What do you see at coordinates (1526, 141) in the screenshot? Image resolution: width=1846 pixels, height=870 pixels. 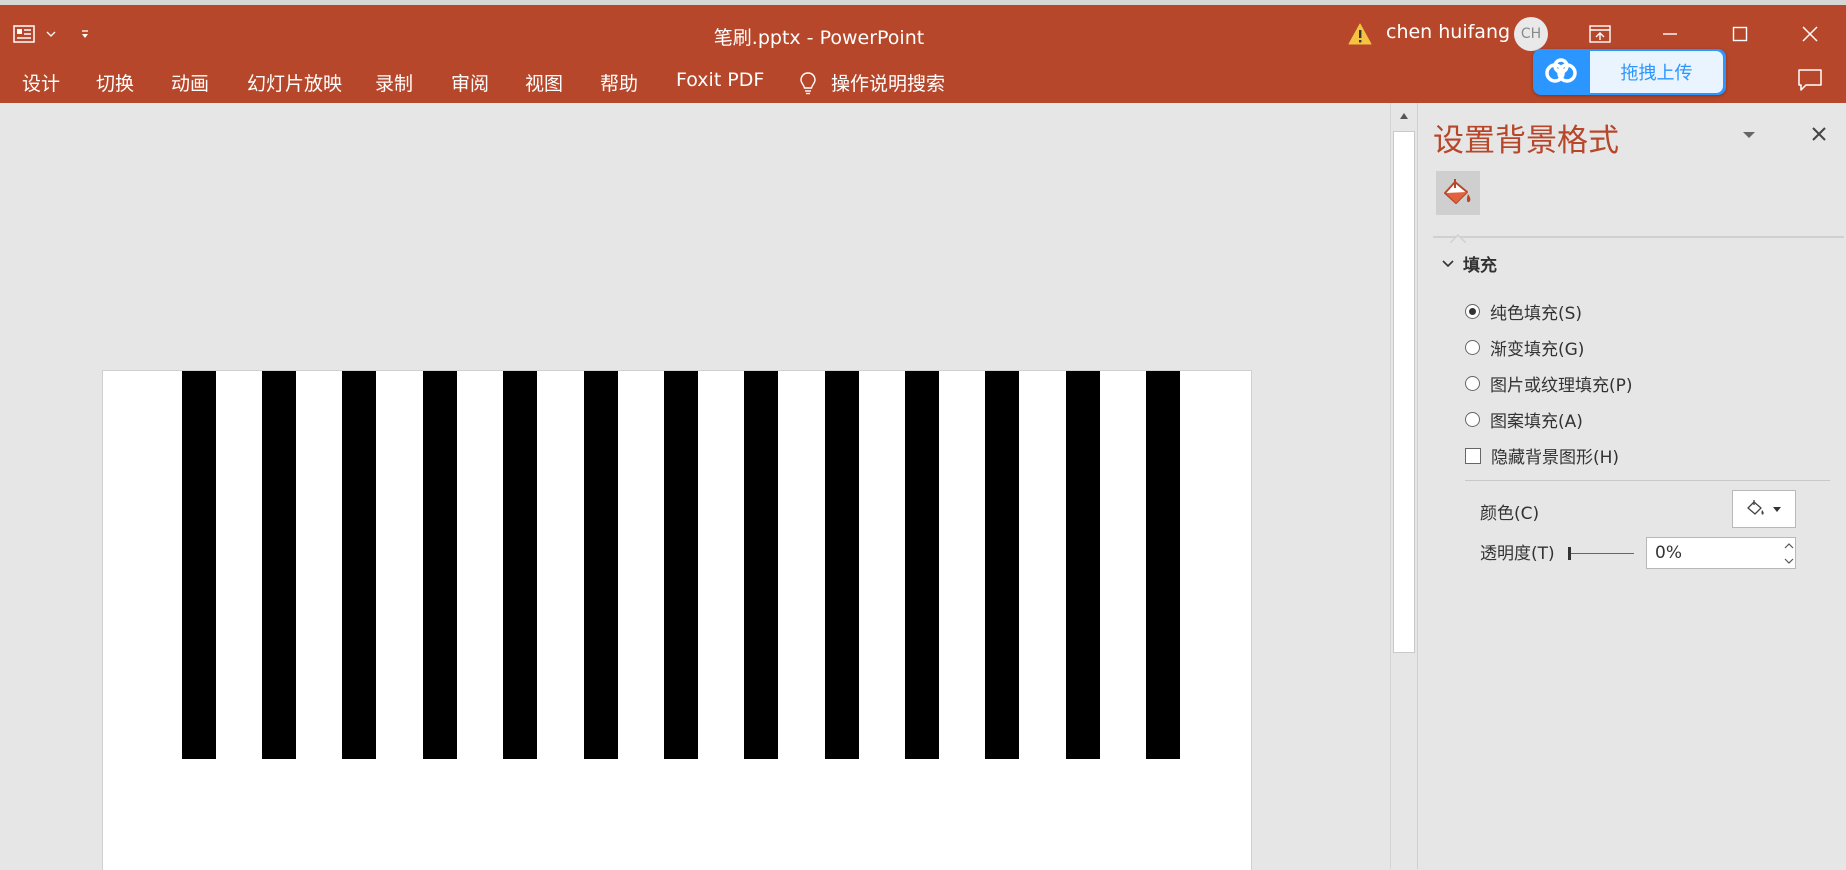 I see `pane-title: 设置背景格式` at bounding box center [1526, 141].